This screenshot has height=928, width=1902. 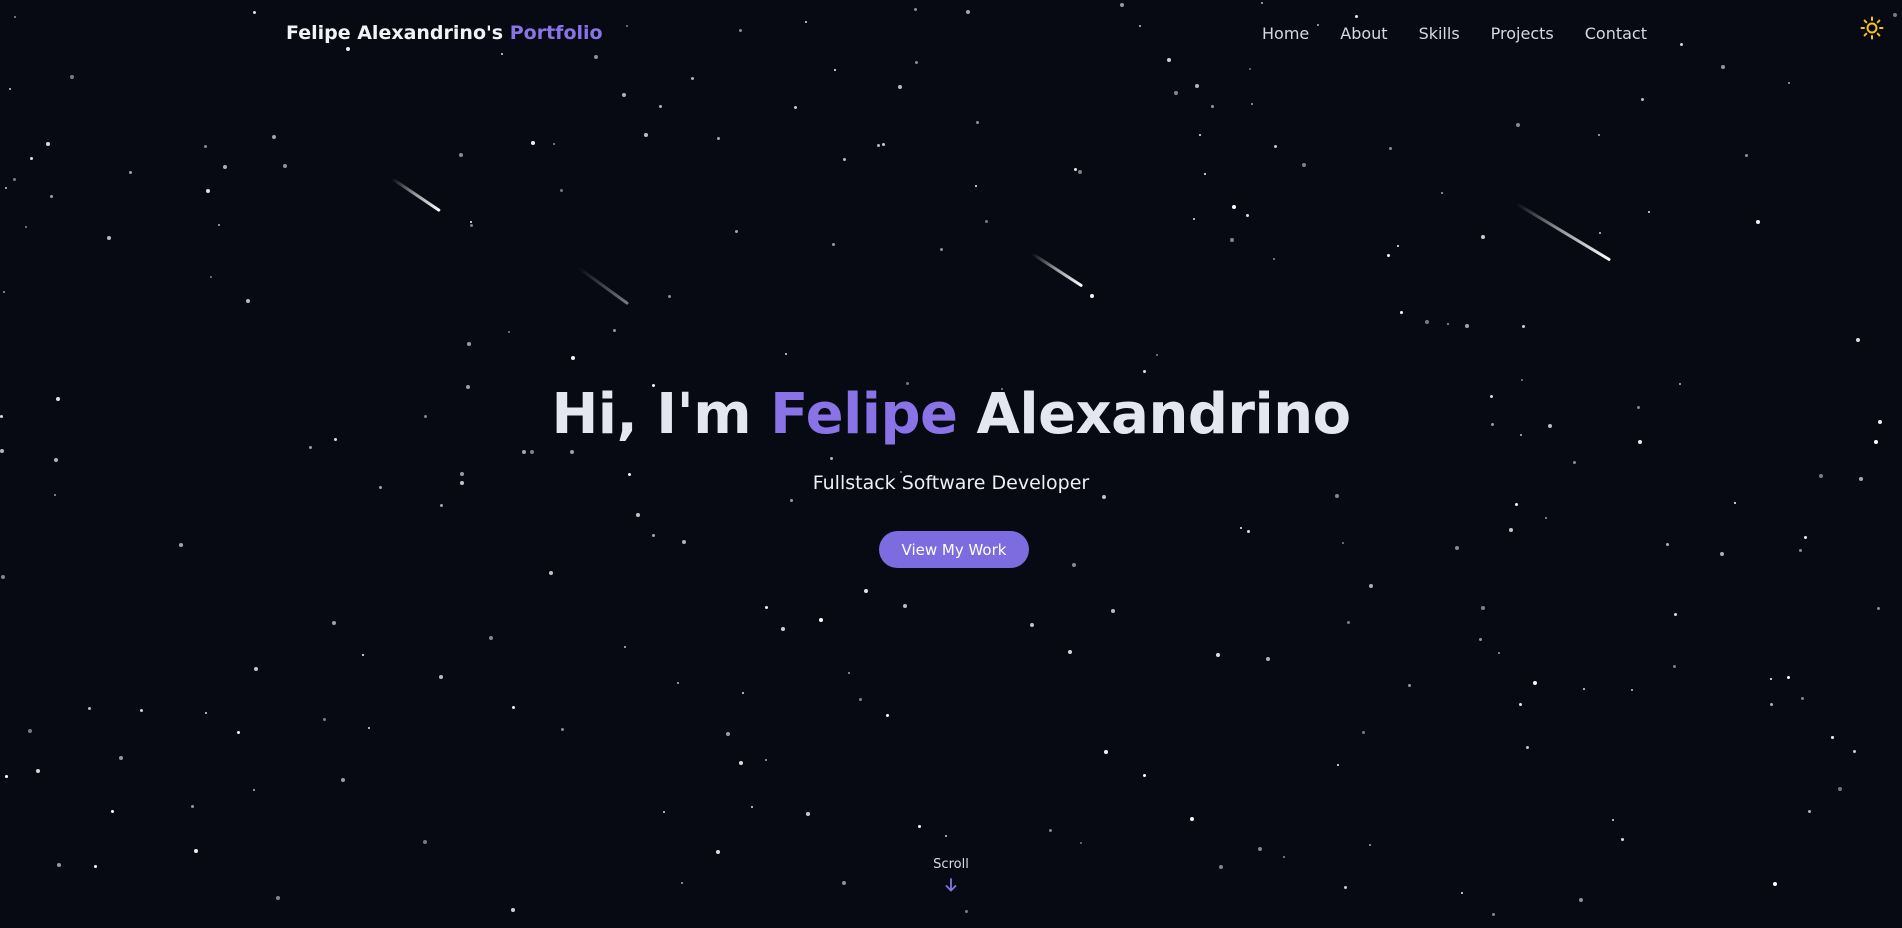 I want to click on view-my-work-button: View My Work, so click(x=954, y=549).